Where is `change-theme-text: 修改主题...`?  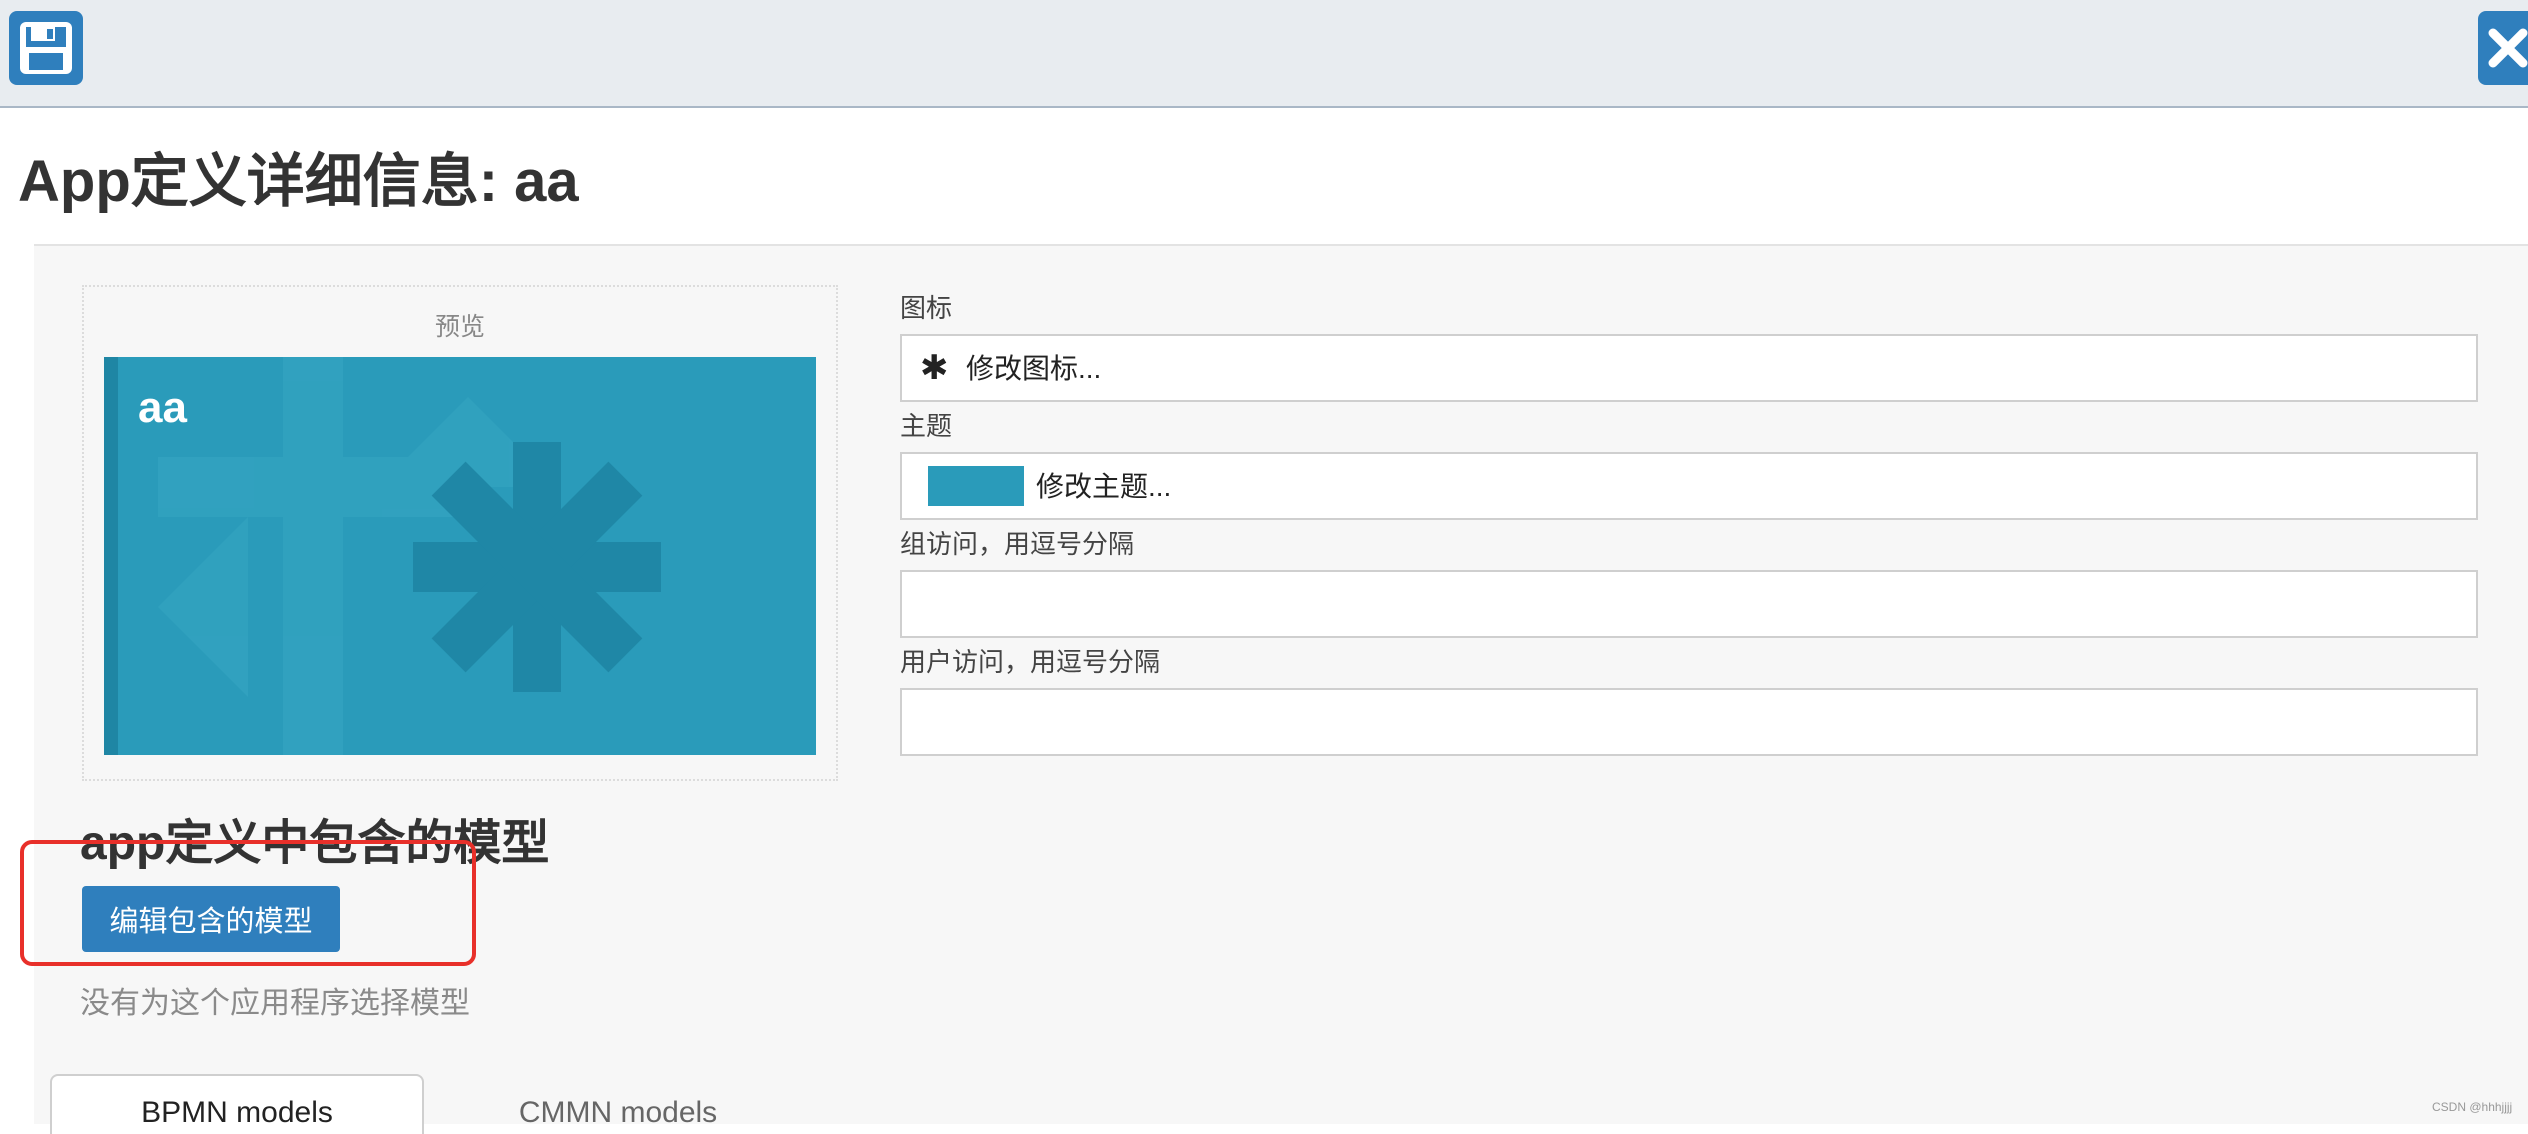
change-theme-text: 修改主题... is located at coordinates (1104, 486).